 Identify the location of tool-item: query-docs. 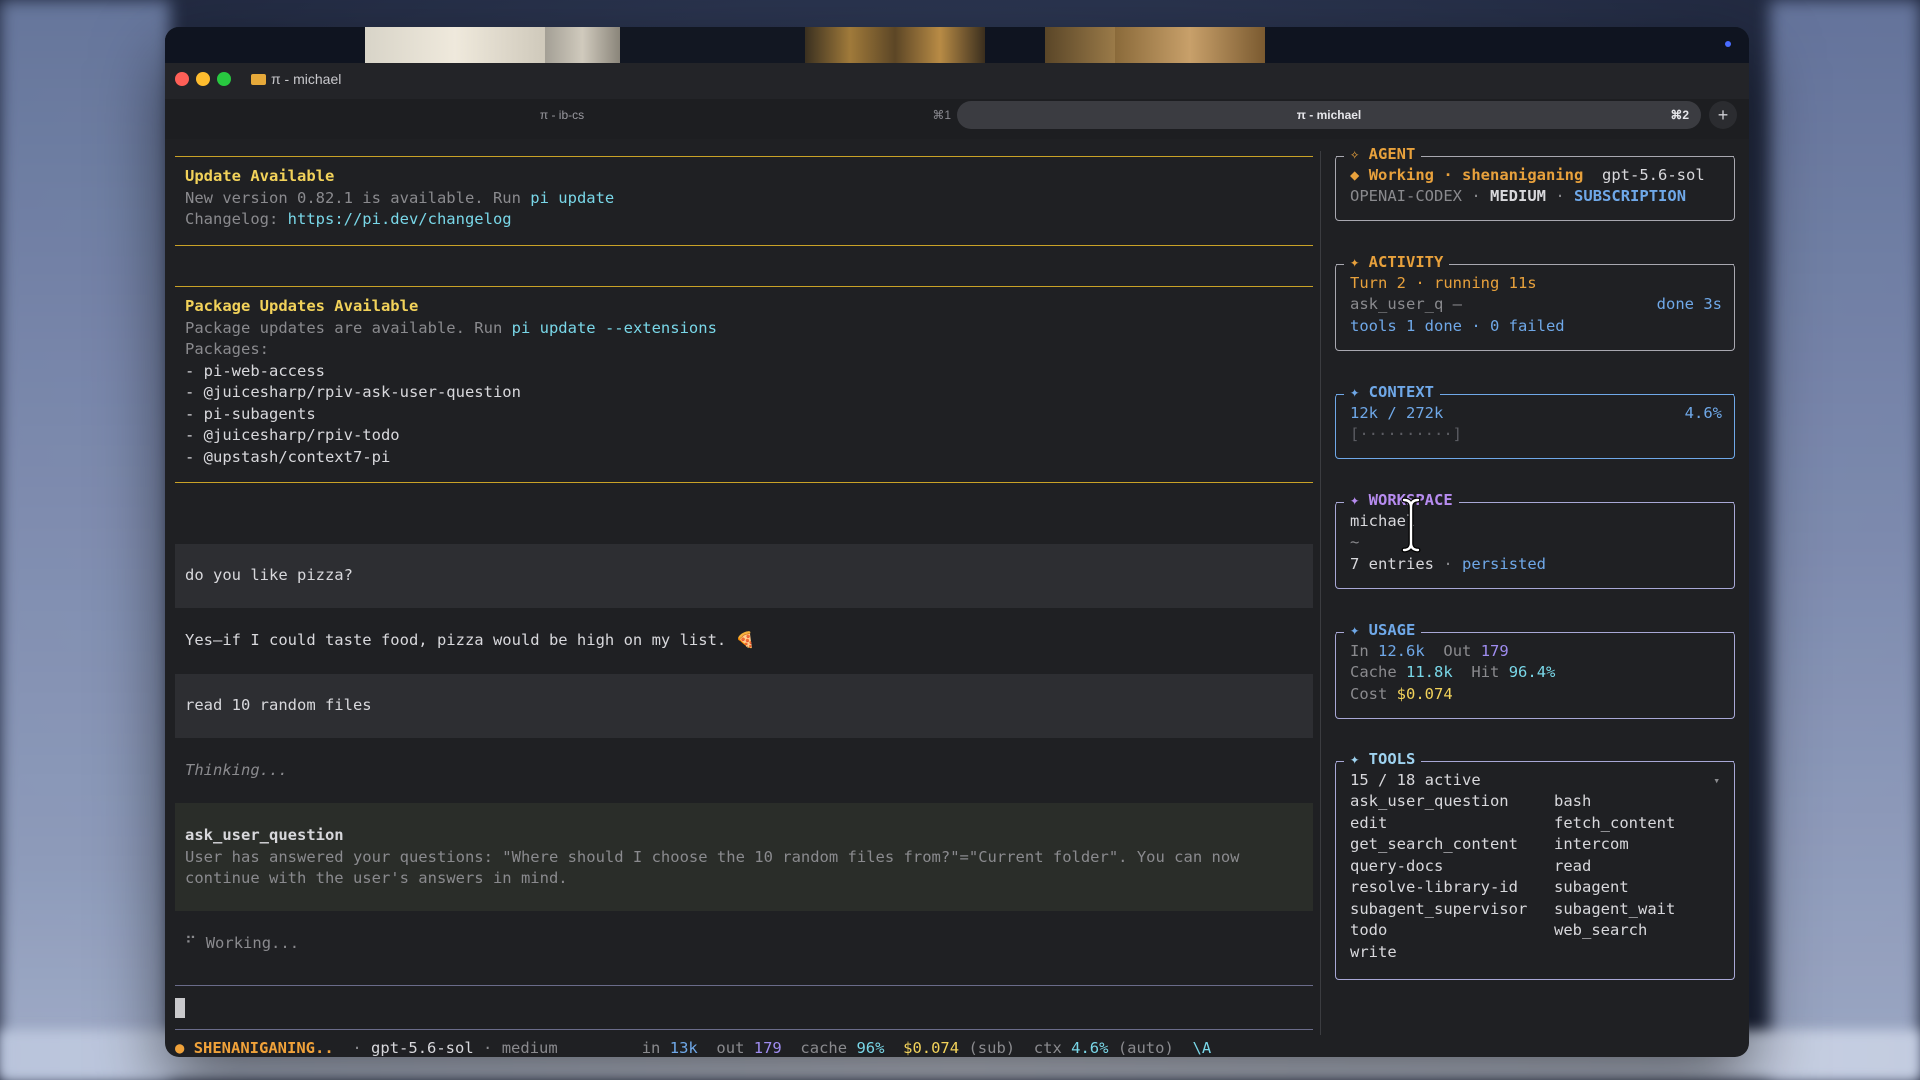
(1397, 866).